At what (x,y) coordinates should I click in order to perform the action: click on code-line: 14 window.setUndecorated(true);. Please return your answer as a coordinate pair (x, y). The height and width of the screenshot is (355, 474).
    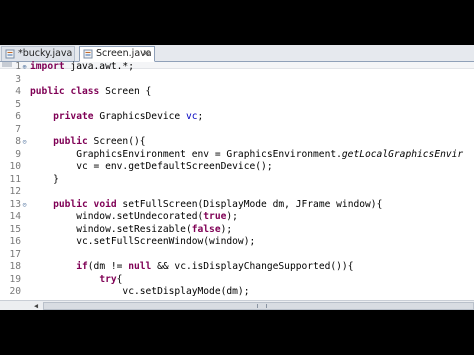
    Looking at the image, I should click on (237, 217).